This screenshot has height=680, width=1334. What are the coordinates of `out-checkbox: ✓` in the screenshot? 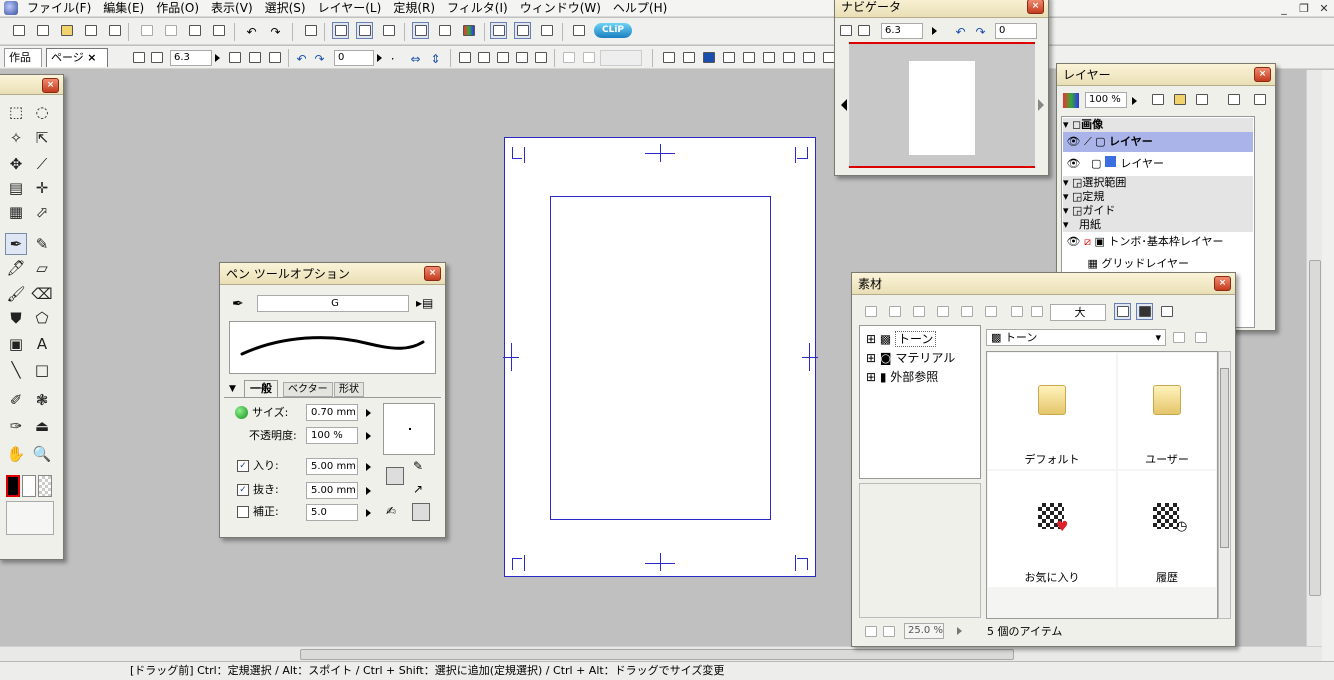 It's located at (243, 490).